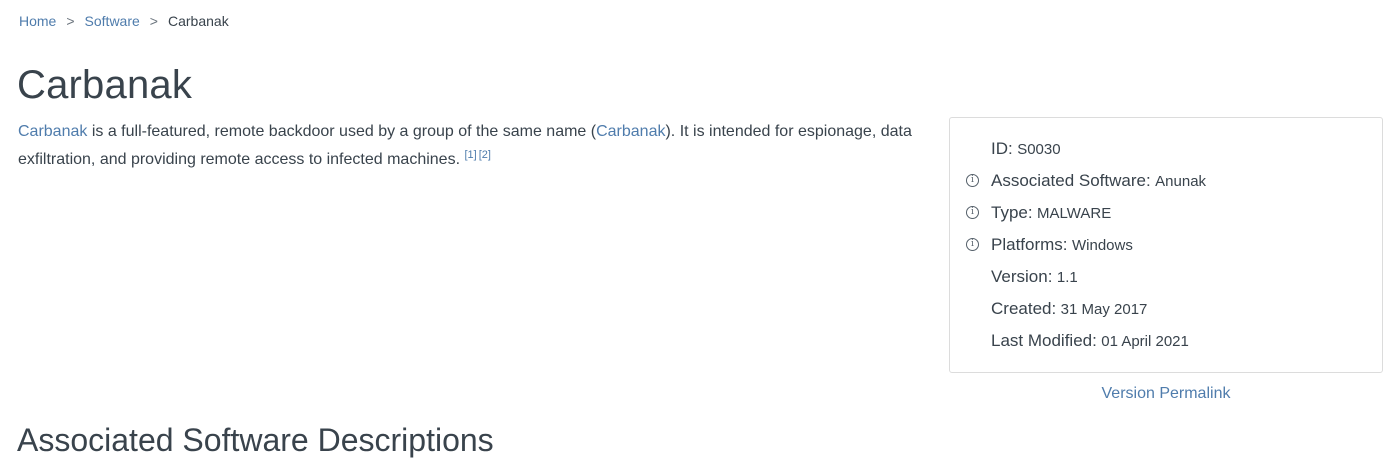  What do you see at coordinates (1029, 244) in the screenshot?
I see `platforms-label: Platforms:` at bounding box center [1029, 244].